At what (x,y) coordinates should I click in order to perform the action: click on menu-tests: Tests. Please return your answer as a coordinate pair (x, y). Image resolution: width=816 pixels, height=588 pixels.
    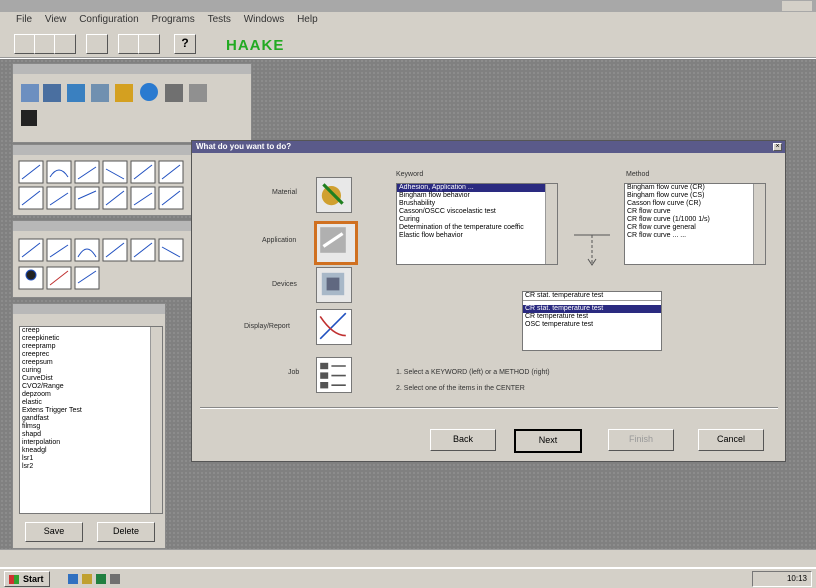
    Looking at the image, I should click on (219, 19).